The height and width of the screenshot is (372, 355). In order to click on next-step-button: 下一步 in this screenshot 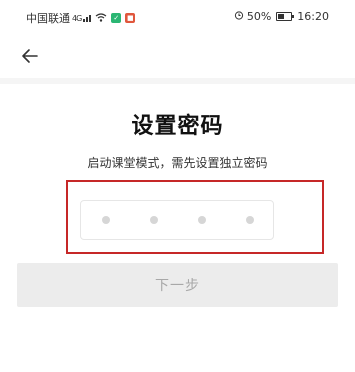, I will do `click(177, 285)`.